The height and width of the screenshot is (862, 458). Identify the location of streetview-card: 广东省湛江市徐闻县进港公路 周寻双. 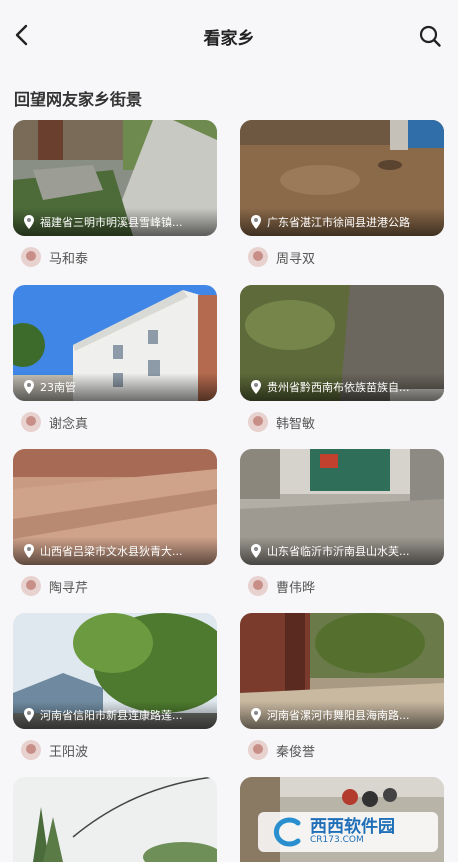
(342, 194).